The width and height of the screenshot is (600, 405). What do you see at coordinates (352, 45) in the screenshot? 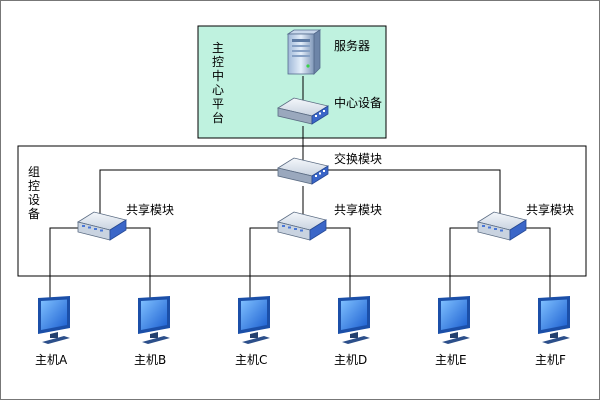
I see `server-label: 服务器` at bounding box center [352, 45].